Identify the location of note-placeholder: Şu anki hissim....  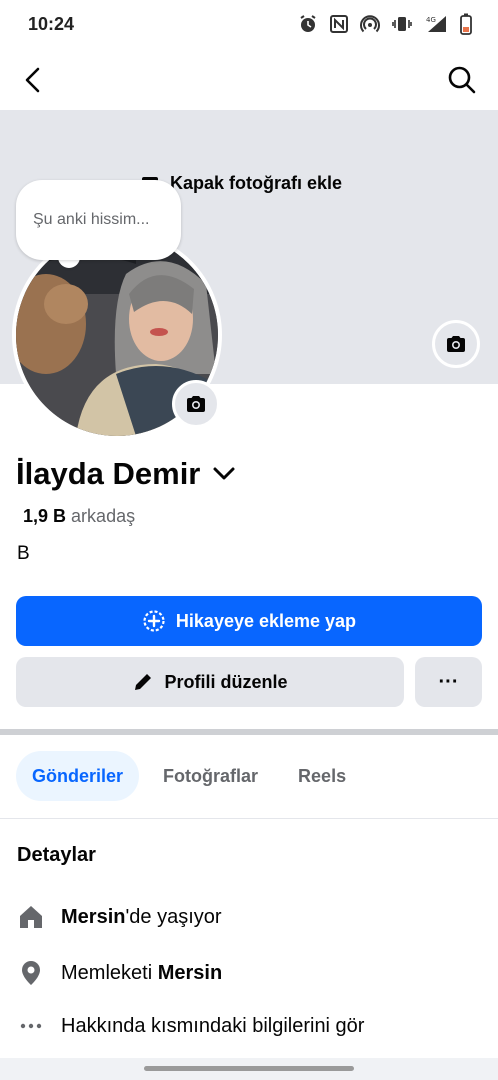
(91, 219).